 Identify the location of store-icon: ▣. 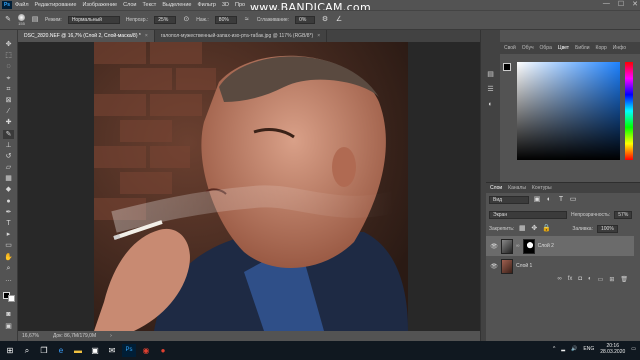
(95, 350).